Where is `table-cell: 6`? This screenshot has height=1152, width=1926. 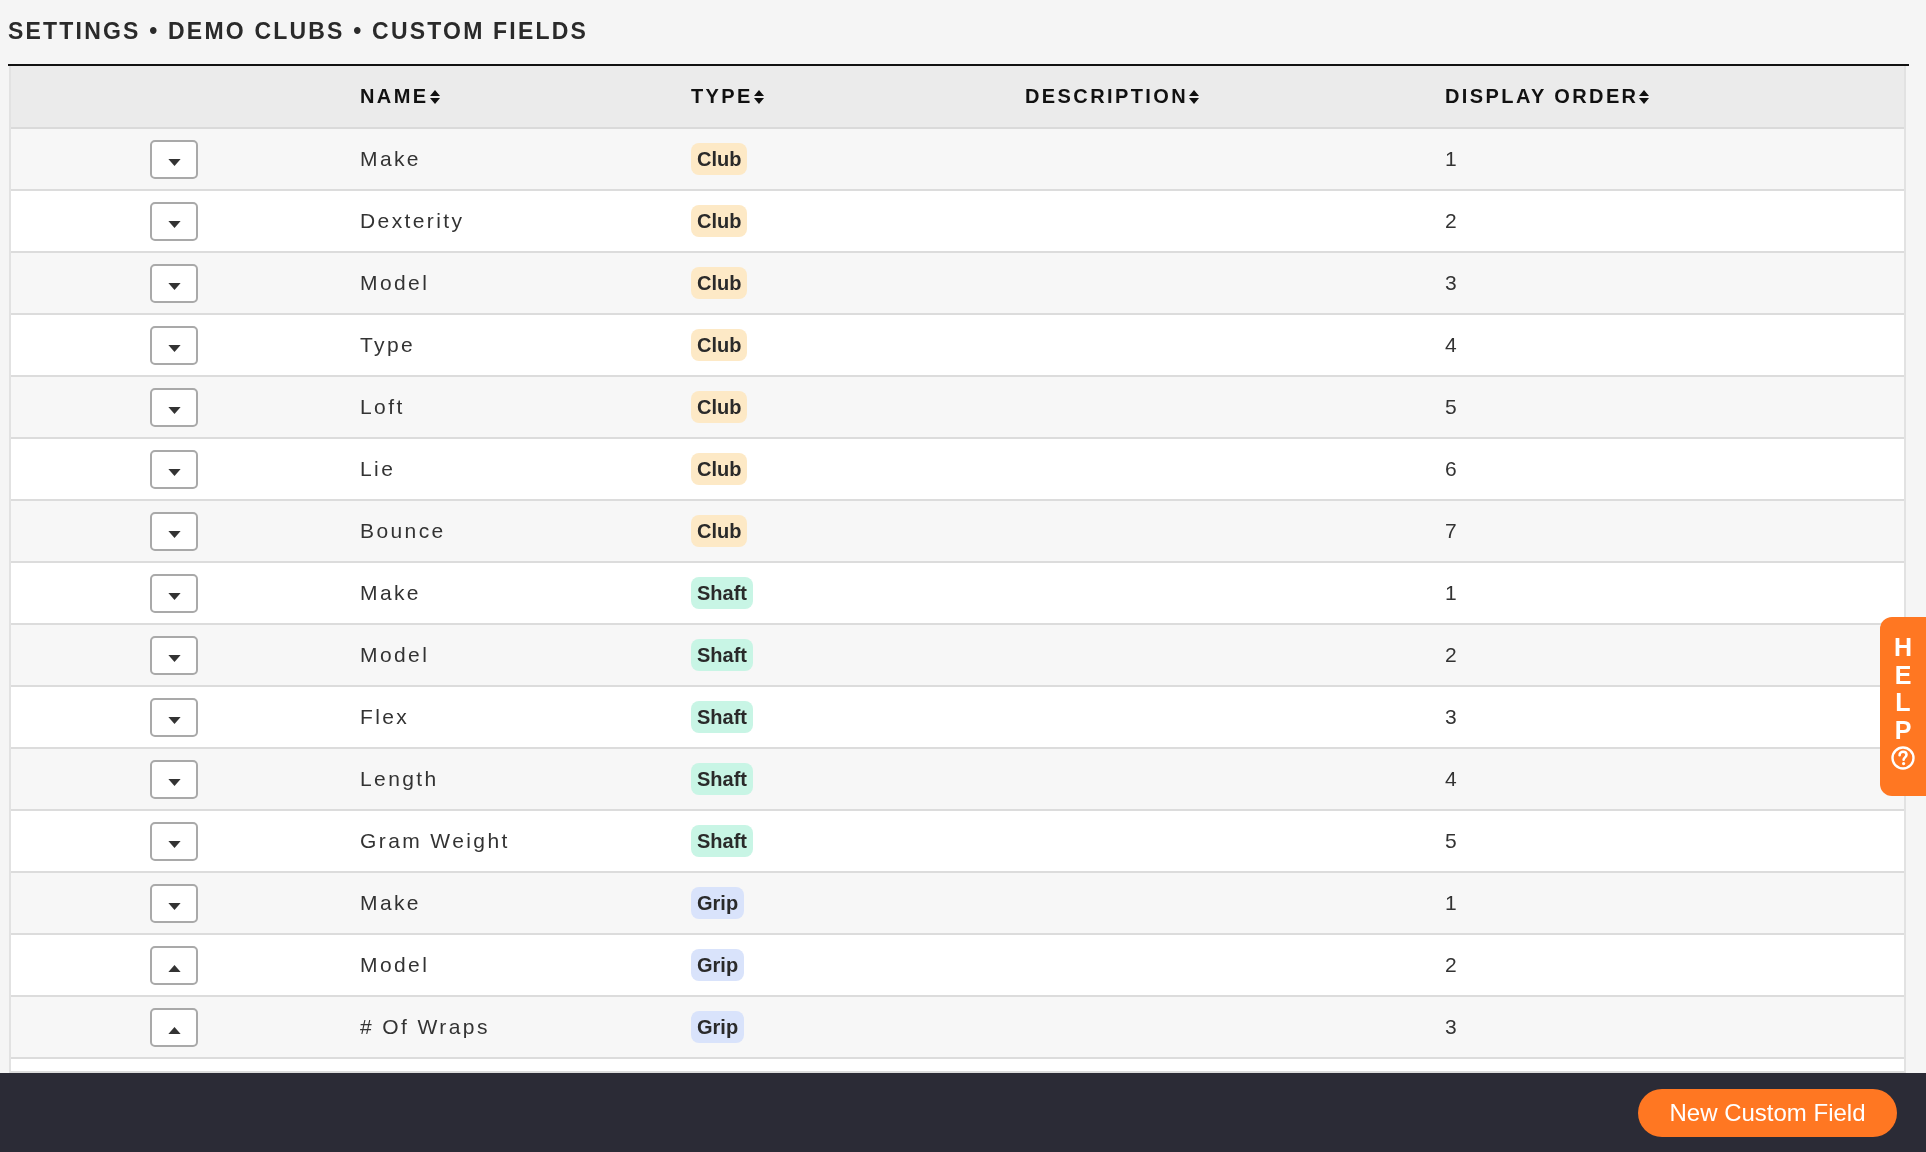
table-cell: 6 is located at coordinates (1452, 469).